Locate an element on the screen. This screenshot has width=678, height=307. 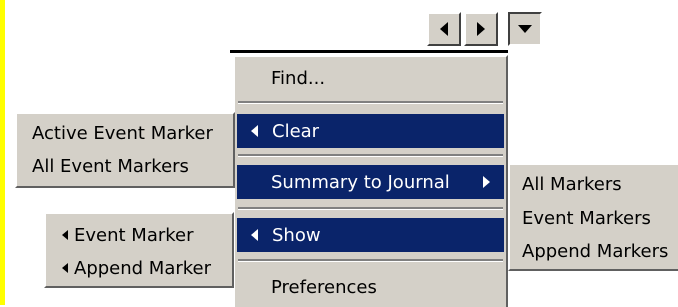
submenu-right-arrow-icon is located at coordinates (486, 182).